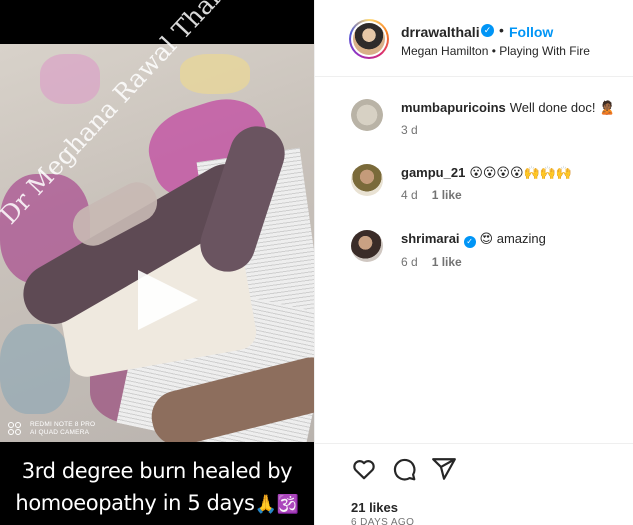 This screenshot has width=633, height=525. I want to click on author-username: drrawalthali, so click(440, 32).